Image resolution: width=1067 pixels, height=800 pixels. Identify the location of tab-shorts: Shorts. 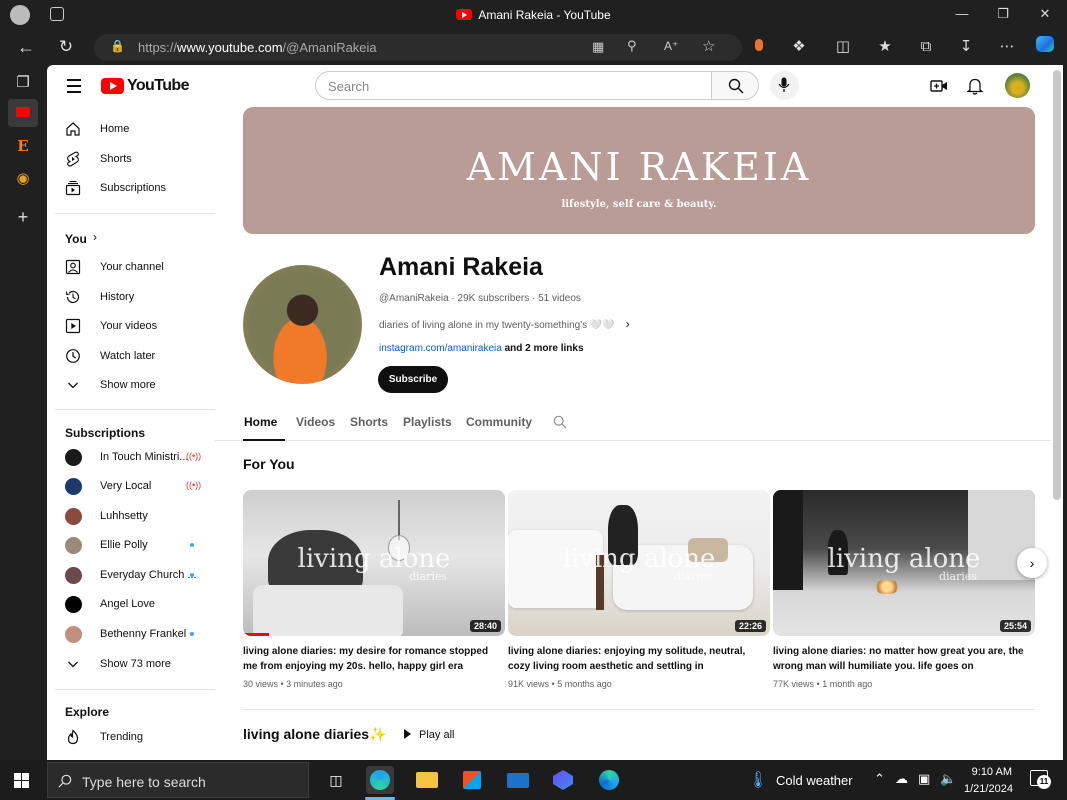
(369, 422).